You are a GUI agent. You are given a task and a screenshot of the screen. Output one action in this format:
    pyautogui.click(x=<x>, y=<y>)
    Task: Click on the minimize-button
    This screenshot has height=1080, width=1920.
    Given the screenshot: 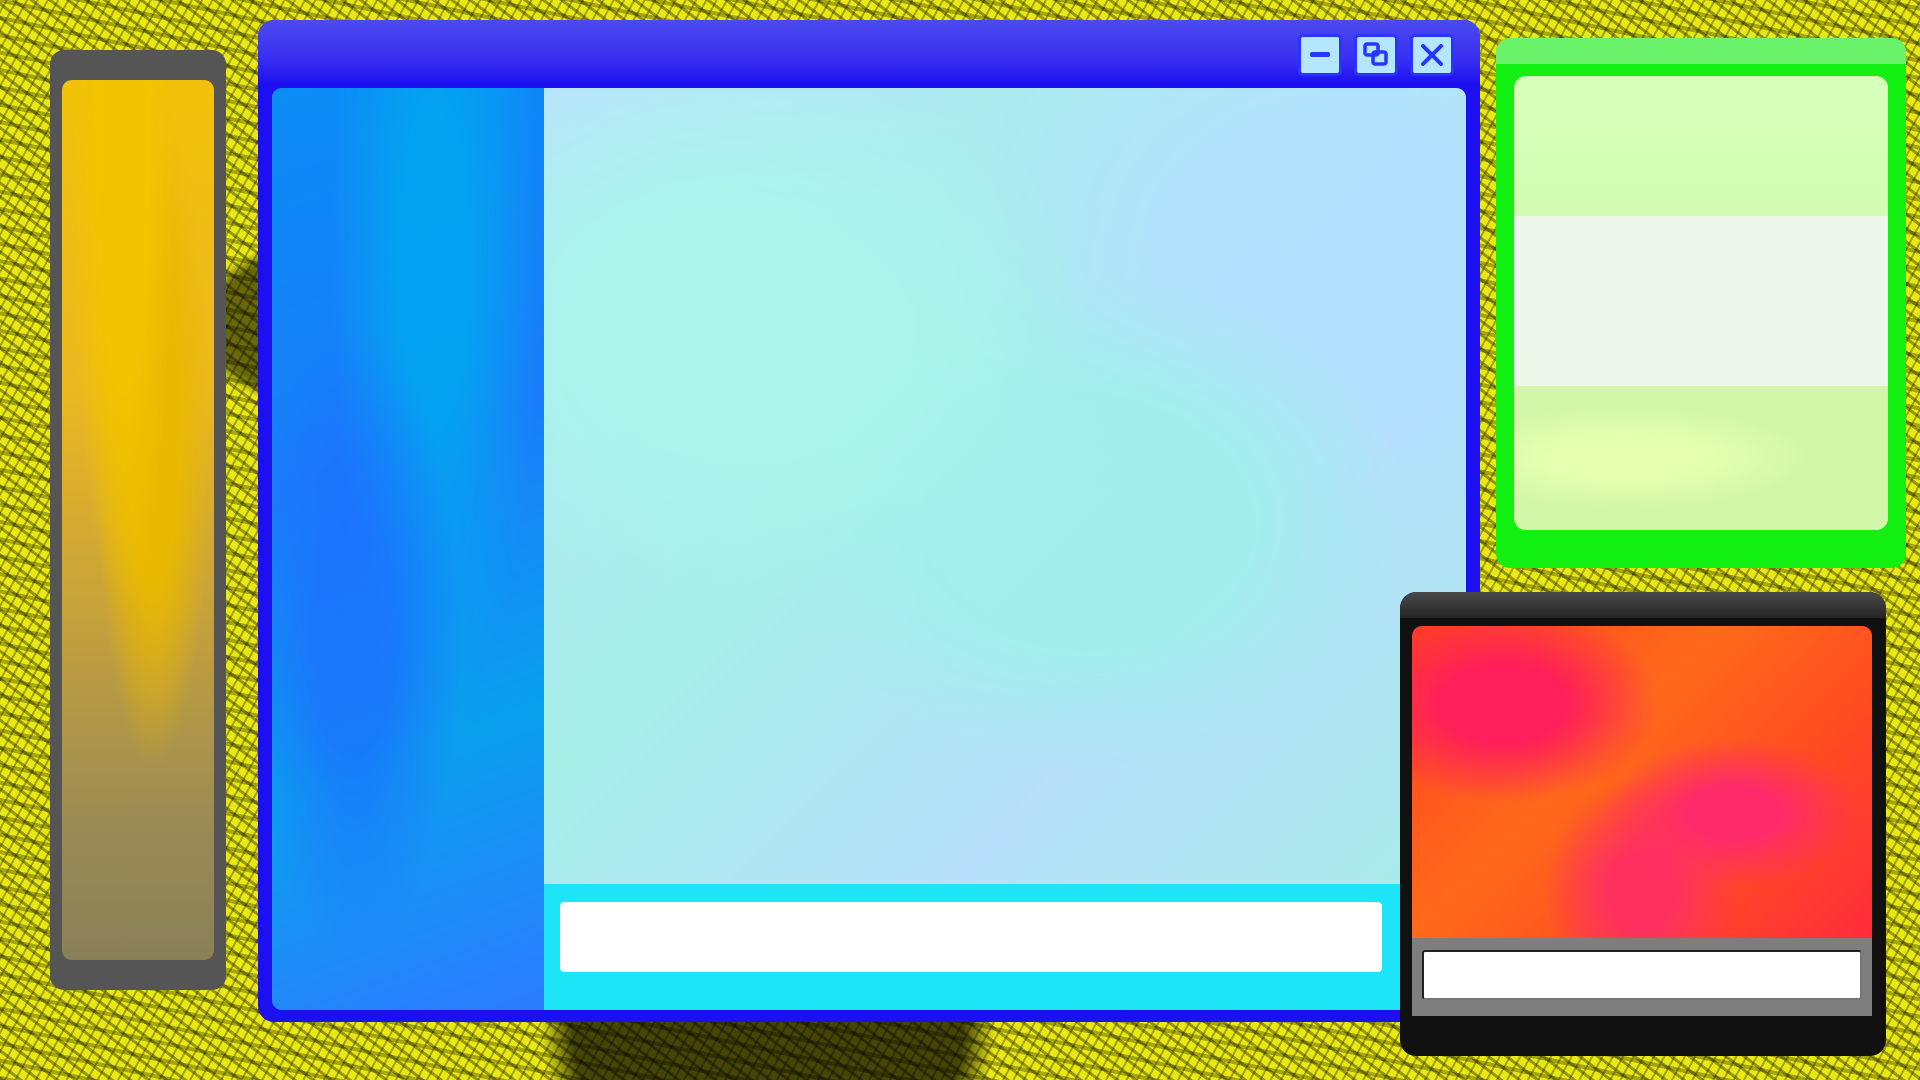 What is the action you would take?
    pyautogui.click(x=1320, y=55)
    